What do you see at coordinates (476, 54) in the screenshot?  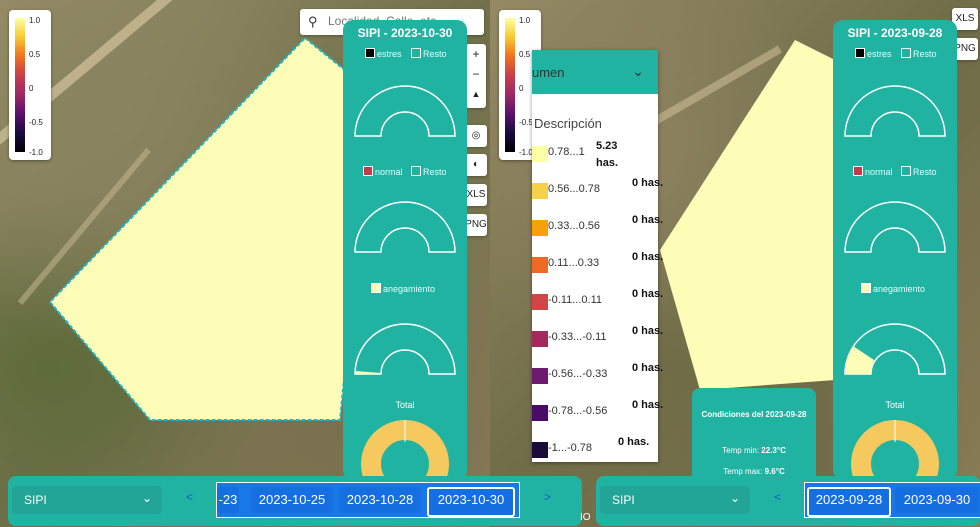 I see `zoom-in-icon: +` at bounding box center [476, 54].